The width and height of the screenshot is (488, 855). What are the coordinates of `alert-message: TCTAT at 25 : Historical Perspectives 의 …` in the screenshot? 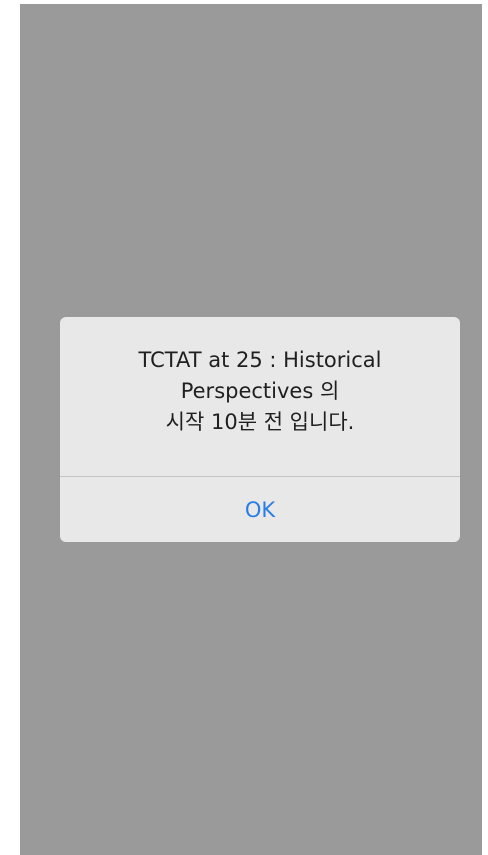 It's located at (260, 391).